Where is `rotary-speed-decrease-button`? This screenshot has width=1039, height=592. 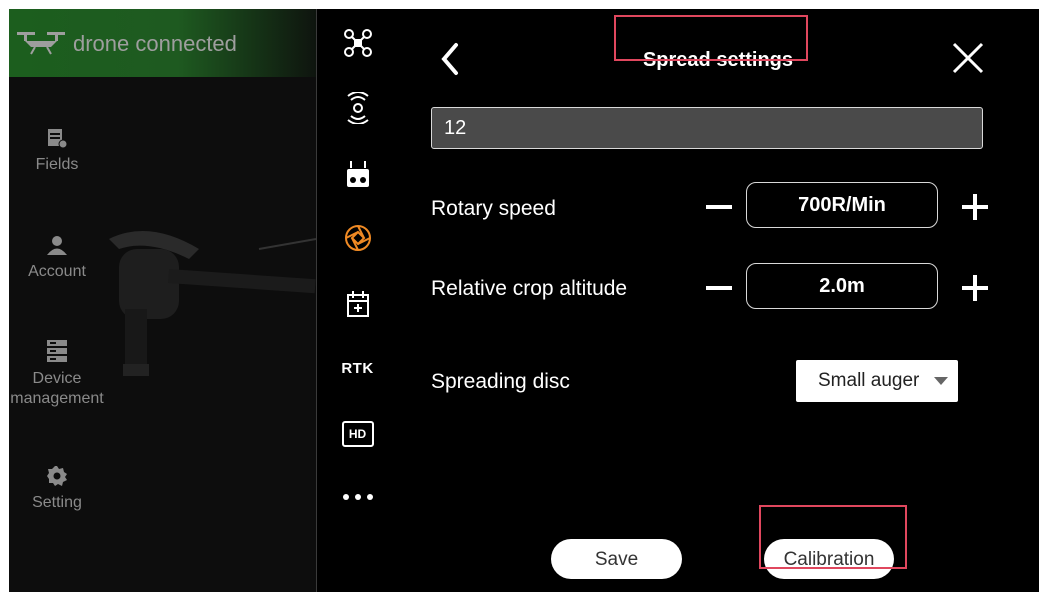 rotary-speed-decrease-button is located at coordinates (719, 207).